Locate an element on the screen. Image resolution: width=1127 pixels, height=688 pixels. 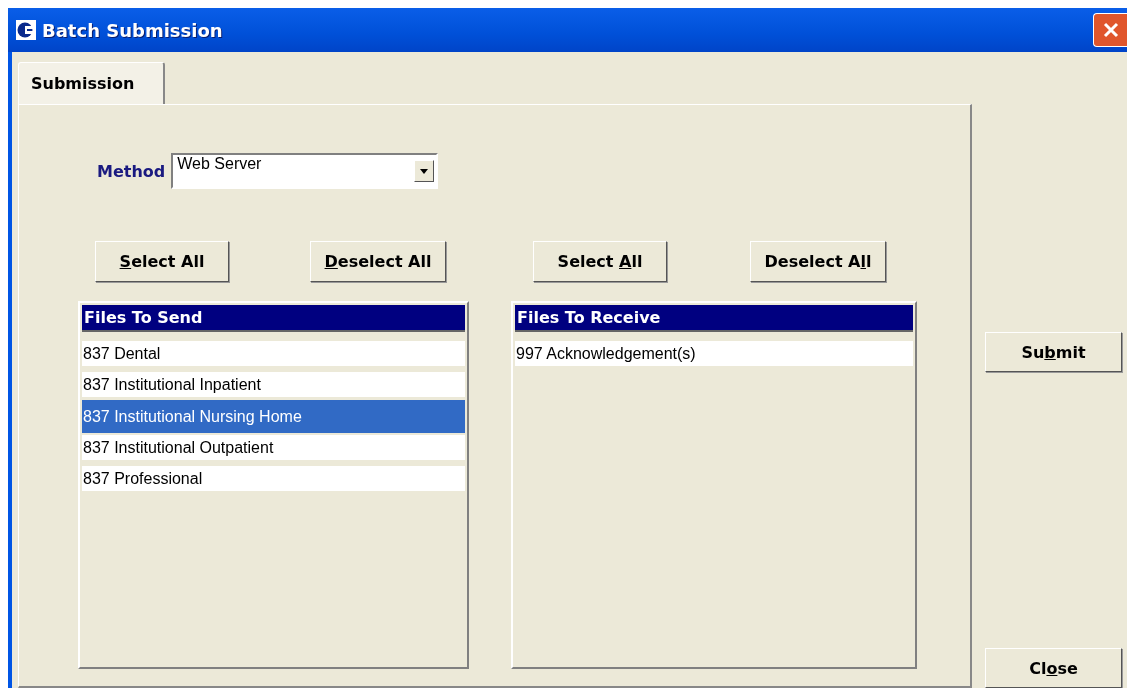
method-dropdown: Web Server is located at coordinates (305, 171).